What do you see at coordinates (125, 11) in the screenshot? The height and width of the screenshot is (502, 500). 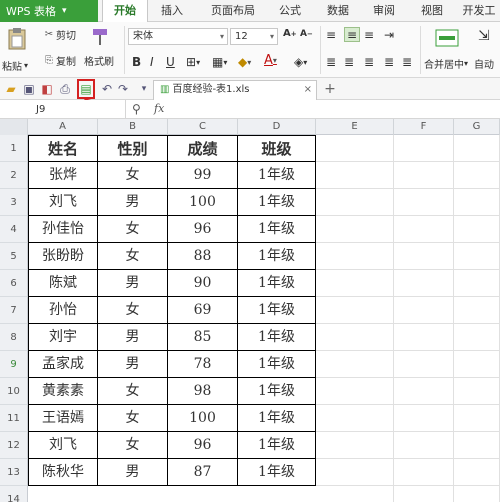 I see `tab-home: 开始` at bounding box center [125, 11].